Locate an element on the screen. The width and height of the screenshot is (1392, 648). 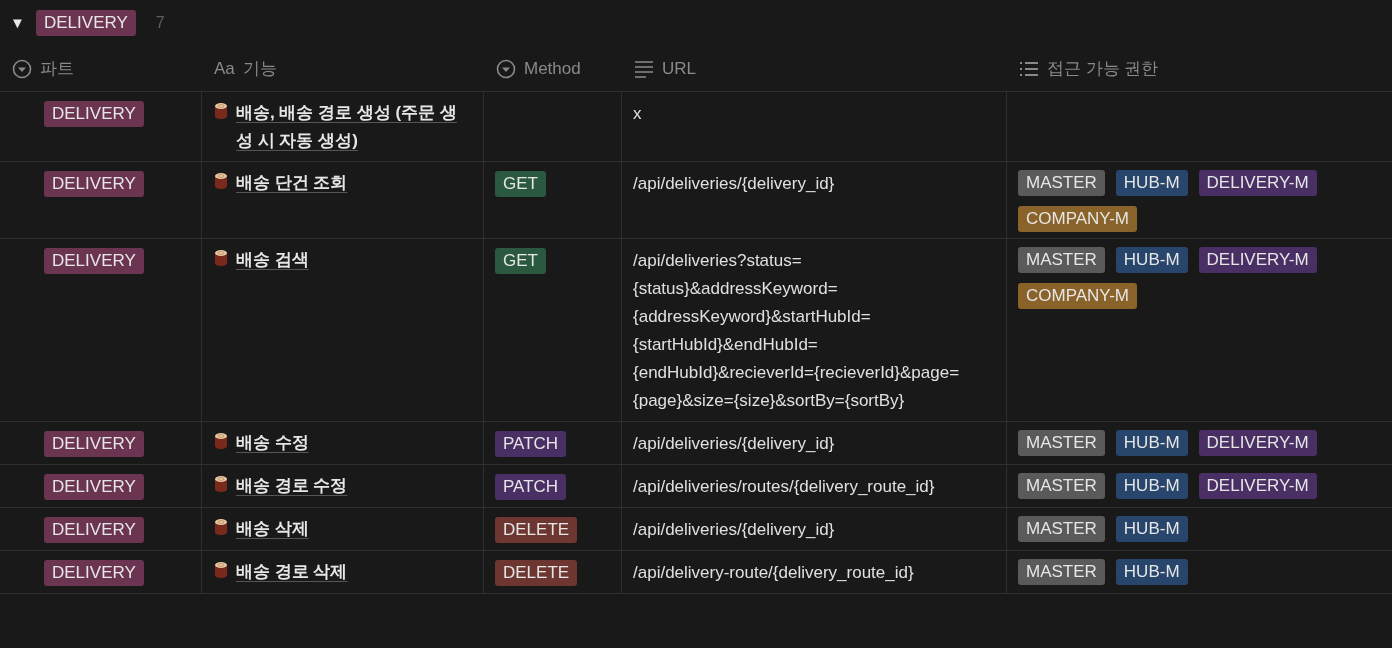
row-title-link: 배송 수정 is located at coordinates (272, 443).